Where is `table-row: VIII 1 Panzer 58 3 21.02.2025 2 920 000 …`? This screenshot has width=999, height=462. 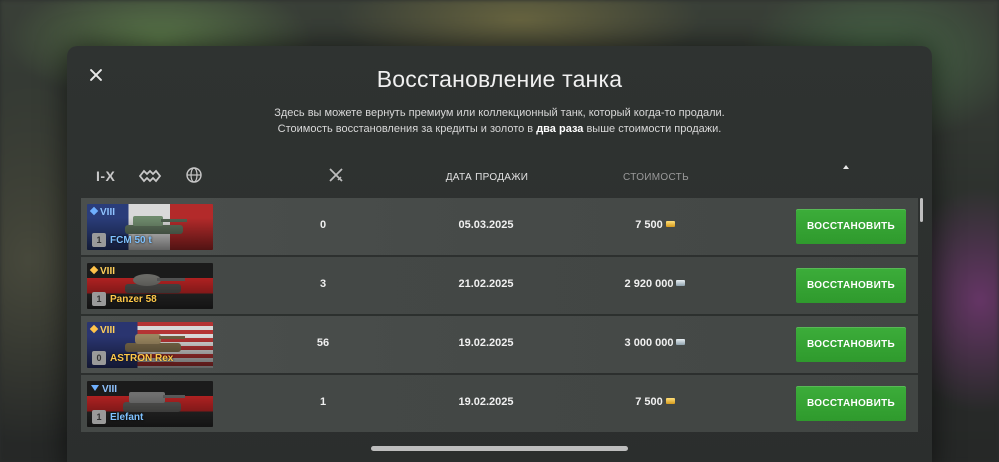 table-row: VIII 1 Panzer 58 3 21.02.2025 2 920 000 … is located at coordinates (499, 285).